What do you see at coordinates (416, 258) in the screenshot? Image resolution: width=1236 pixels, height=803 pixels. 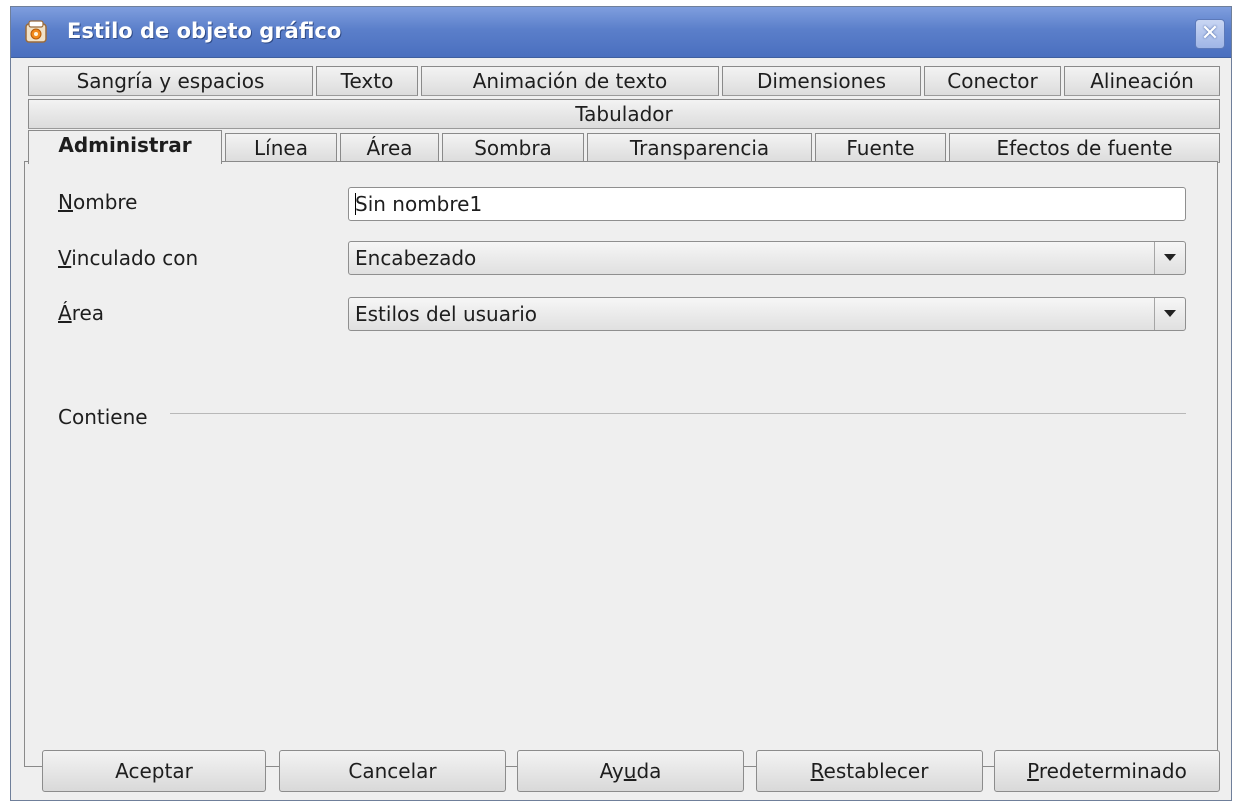 I see `vinculado-value: Encabezado` at bounding box center [416, 258].